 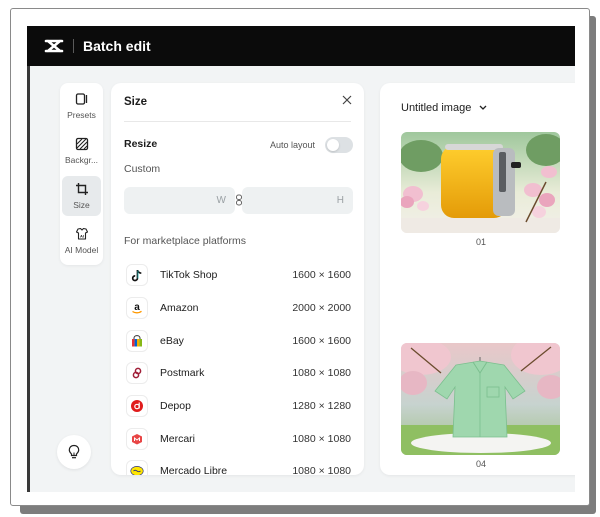 I want to click on auto-layout-label: Auto layout, so click(x=293, y=145).